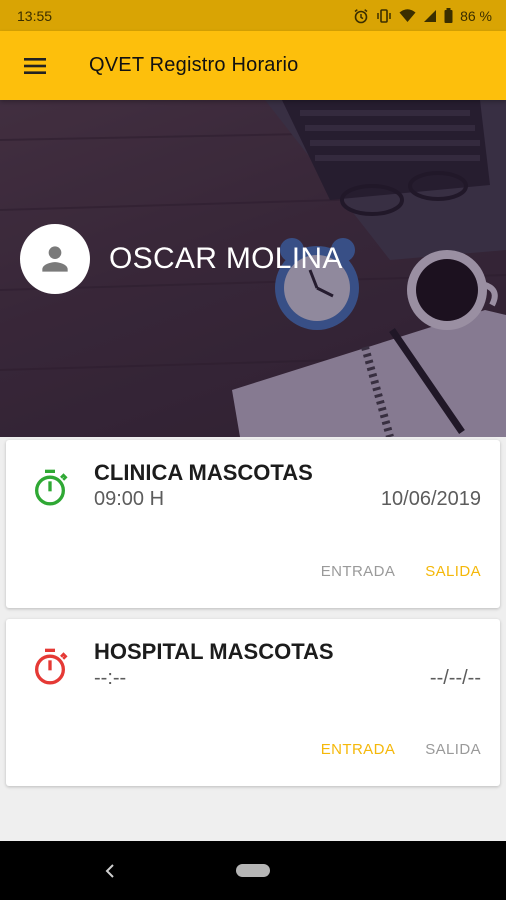 This screenshot has height=900, width=506. What do you see at coordinates (361, 16) in the screenshot?
I see `alarm-icon` at bounding box center [361, 16].